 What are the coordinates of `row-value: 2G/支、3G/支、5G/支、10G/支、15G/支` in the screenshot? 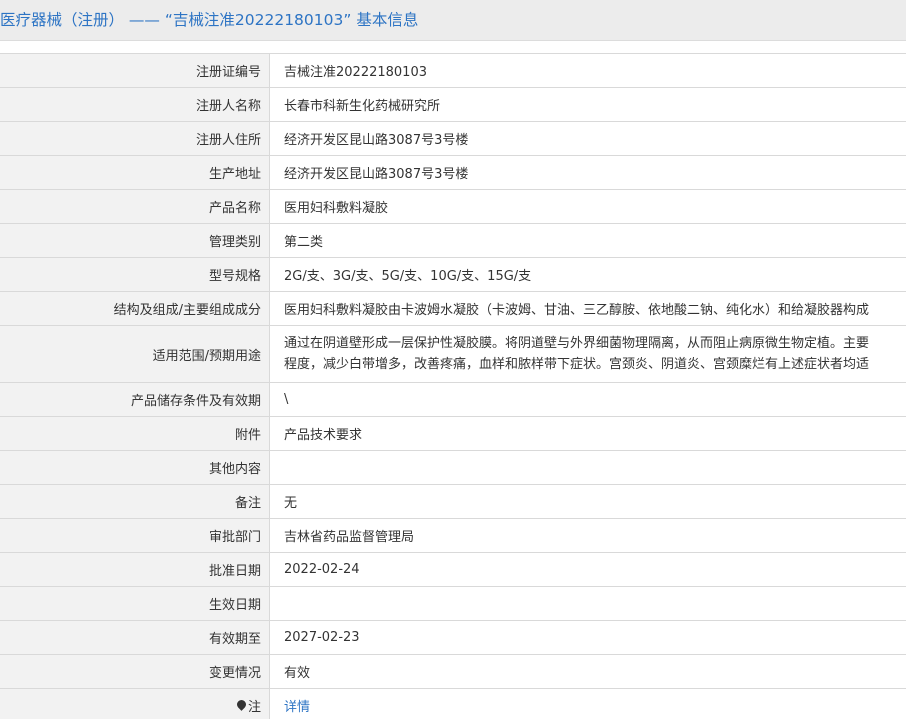 It's located at (408, 276).